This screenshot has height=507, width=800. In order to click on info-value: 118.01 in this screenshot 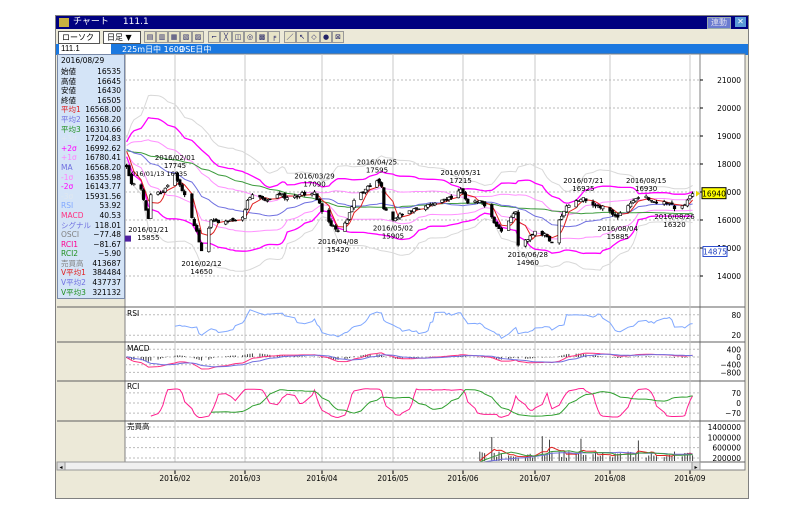, I will do `click(107, 225)`.